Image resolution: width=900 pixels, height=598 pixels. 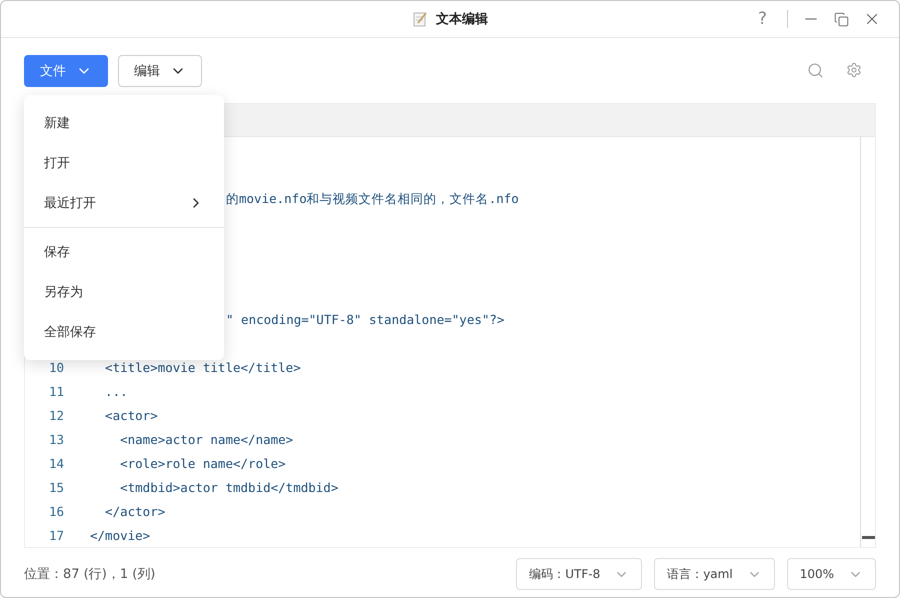 What do you see at coordinates (854, 70) in the screenshot?
I see `settings-icon` at bounding box center [854, 70].